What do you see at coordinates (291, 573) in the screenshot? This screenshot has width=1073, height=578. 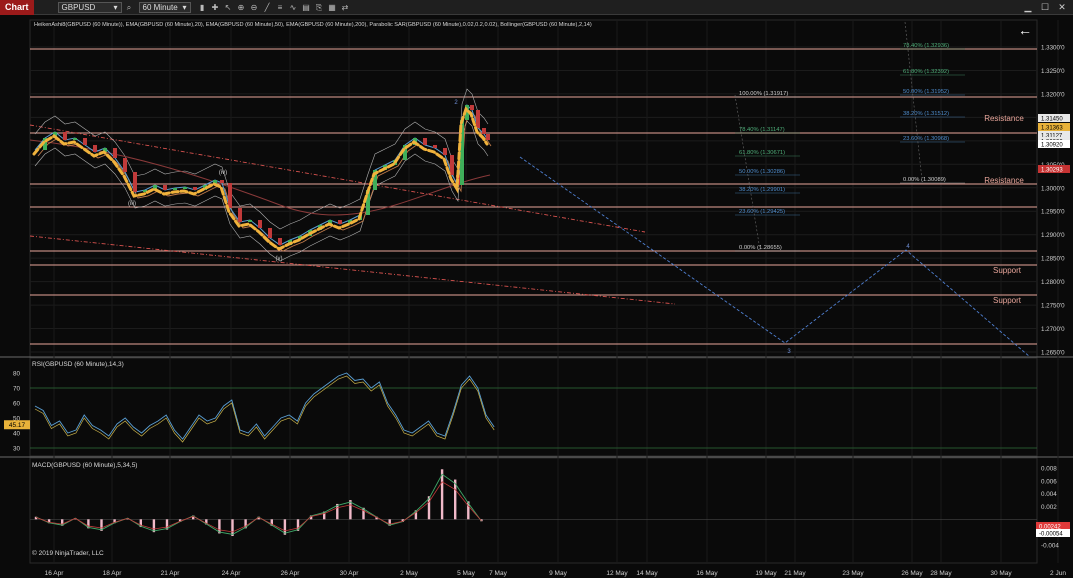 I see `date-label: 26 Apr` at bounding box center [291, 573].